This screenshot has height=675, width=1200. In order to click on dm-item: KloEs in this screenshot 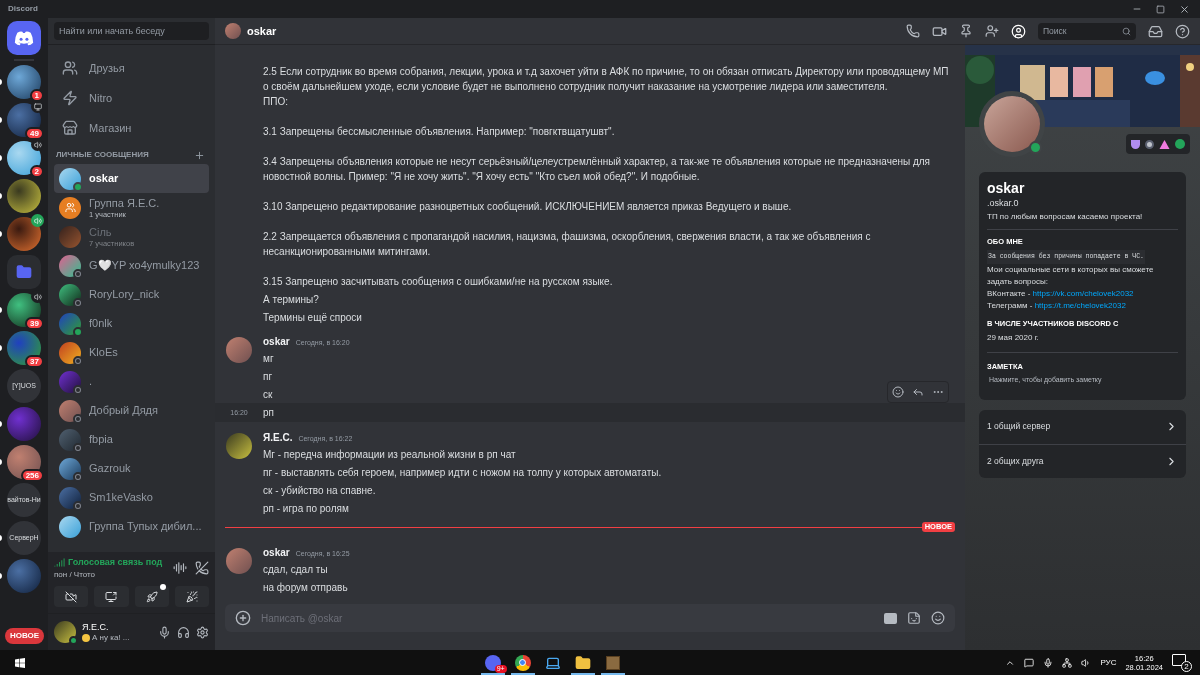, I will do `click(131, 352)`.